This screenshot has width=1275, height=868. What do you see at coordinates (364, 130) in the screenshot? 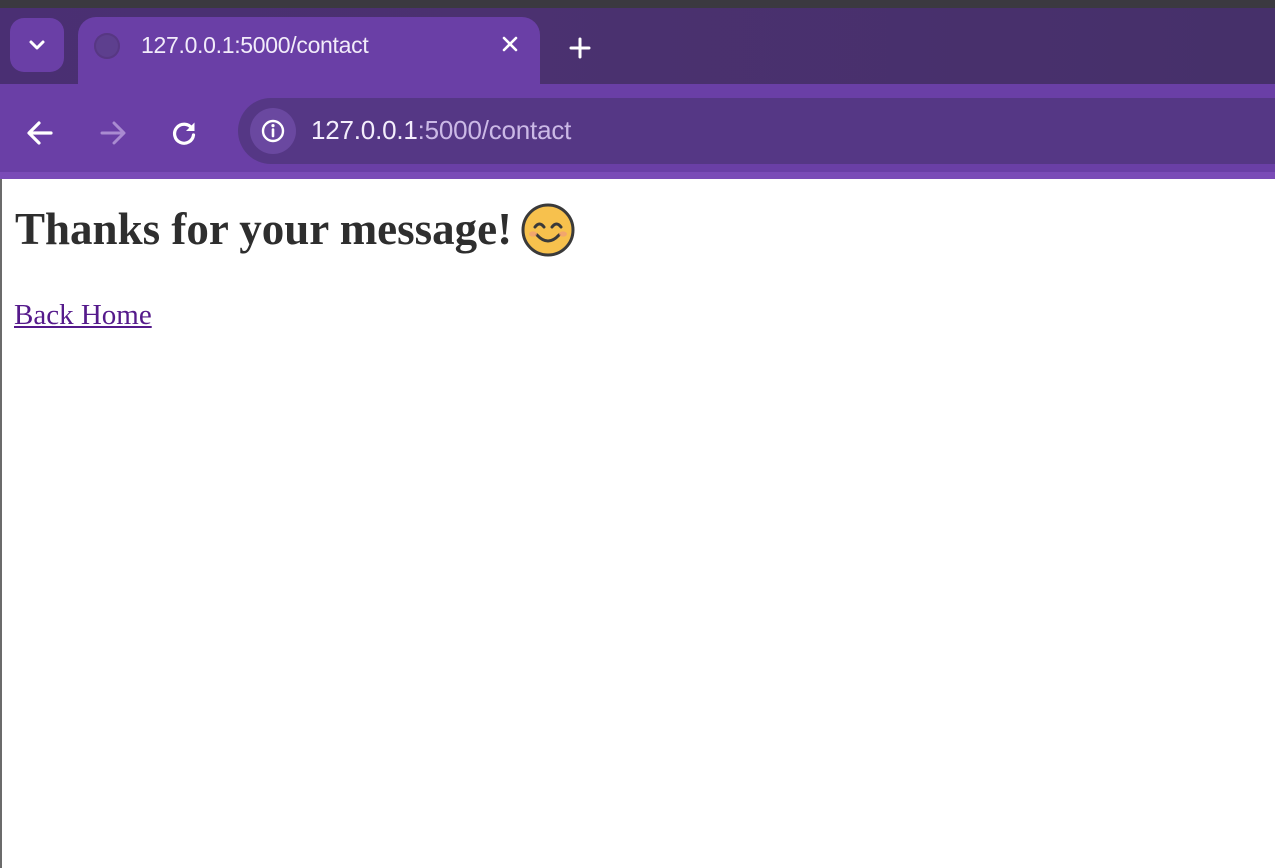
I see `url-host: 127.0.0.1` at bounding box center [364, 130].